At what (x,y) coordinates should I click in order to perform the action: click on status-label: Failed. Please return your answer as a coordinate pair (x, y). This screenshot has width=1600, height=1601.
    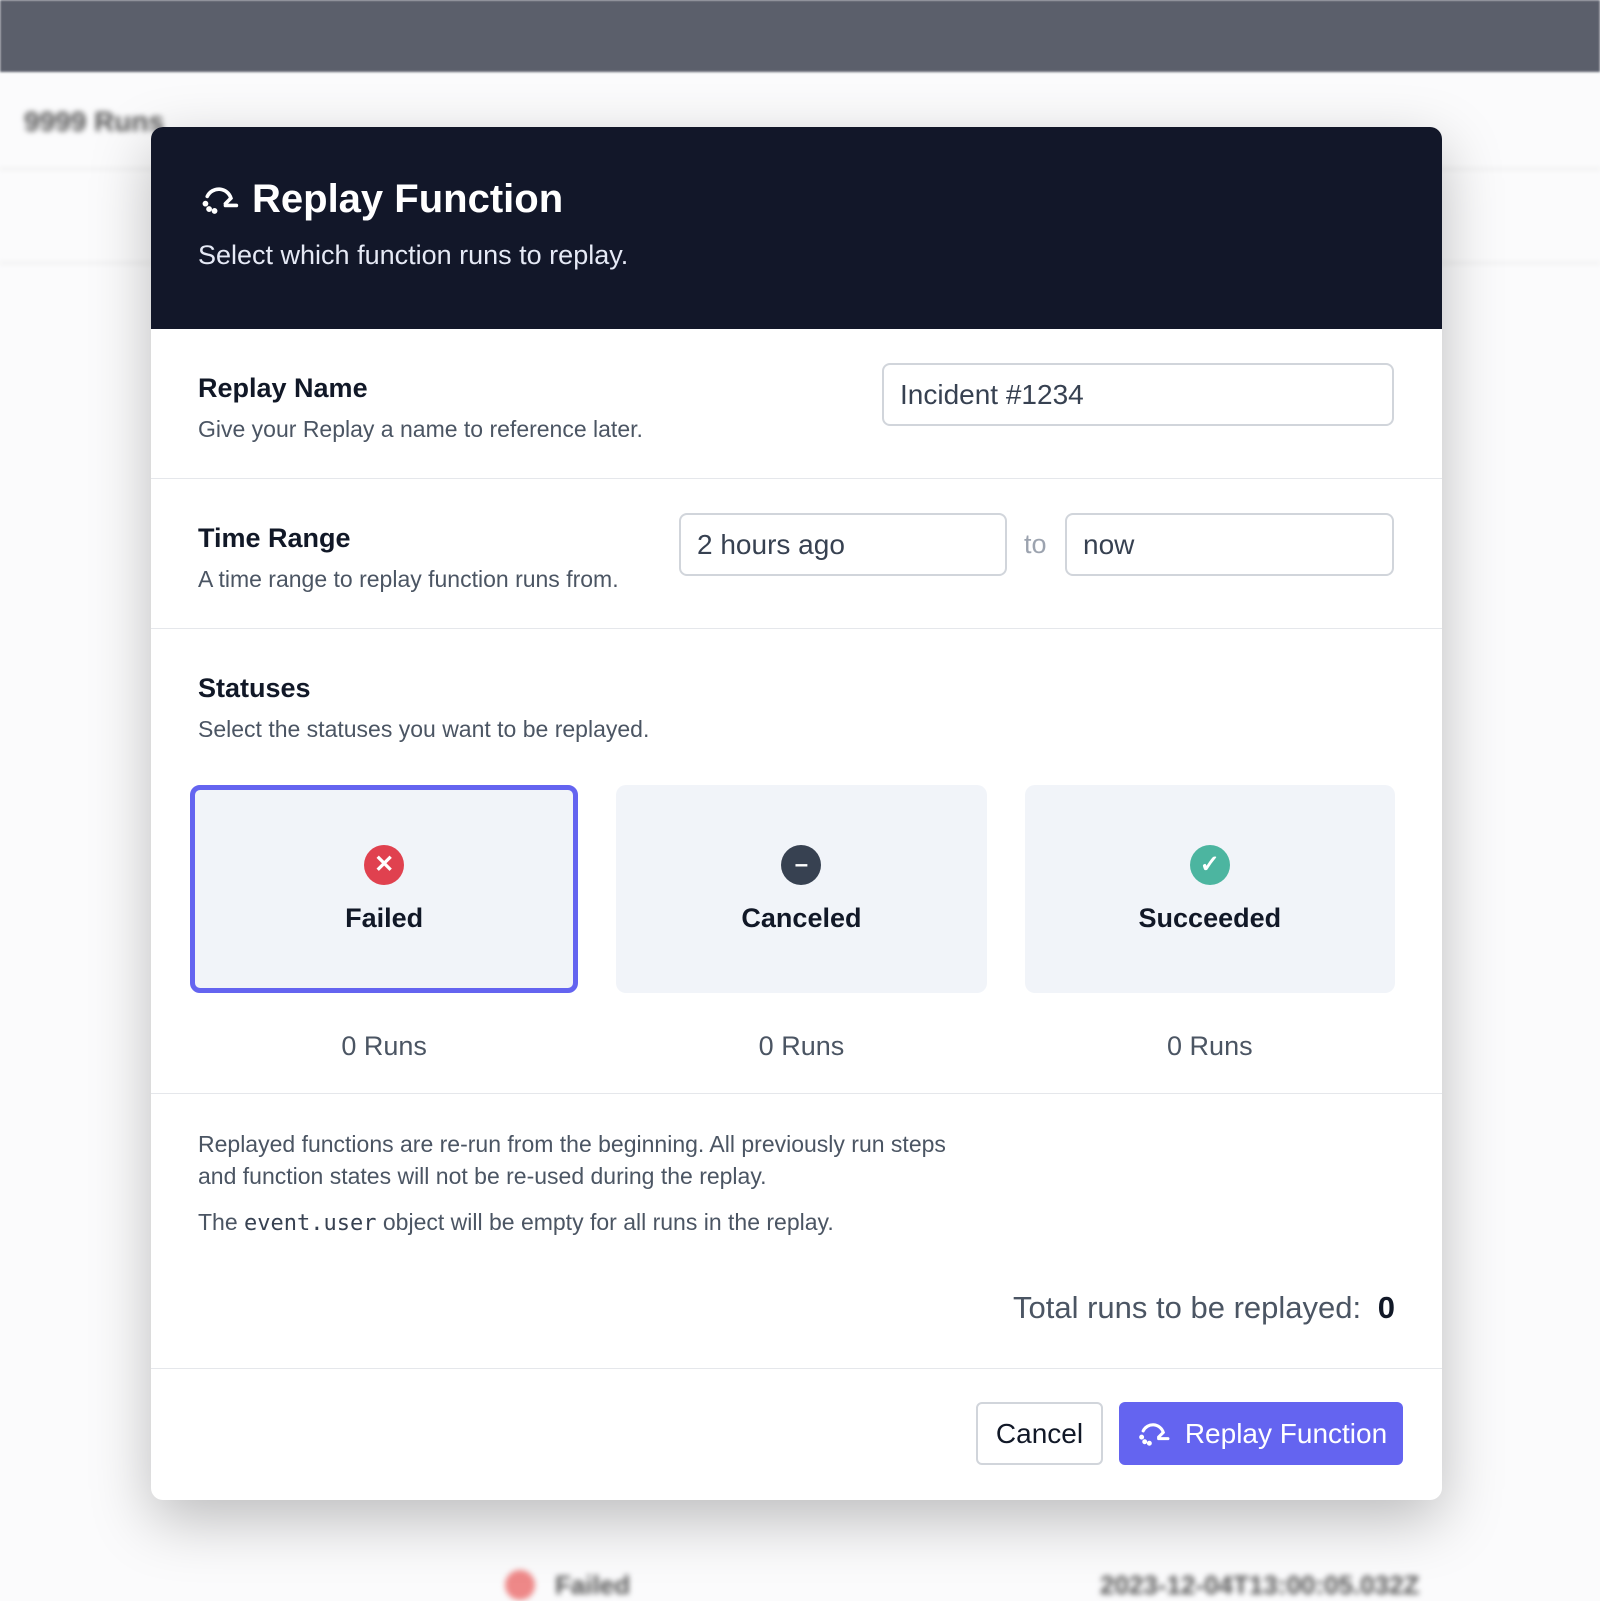
    Looking at the image, I should click on (384, 917).